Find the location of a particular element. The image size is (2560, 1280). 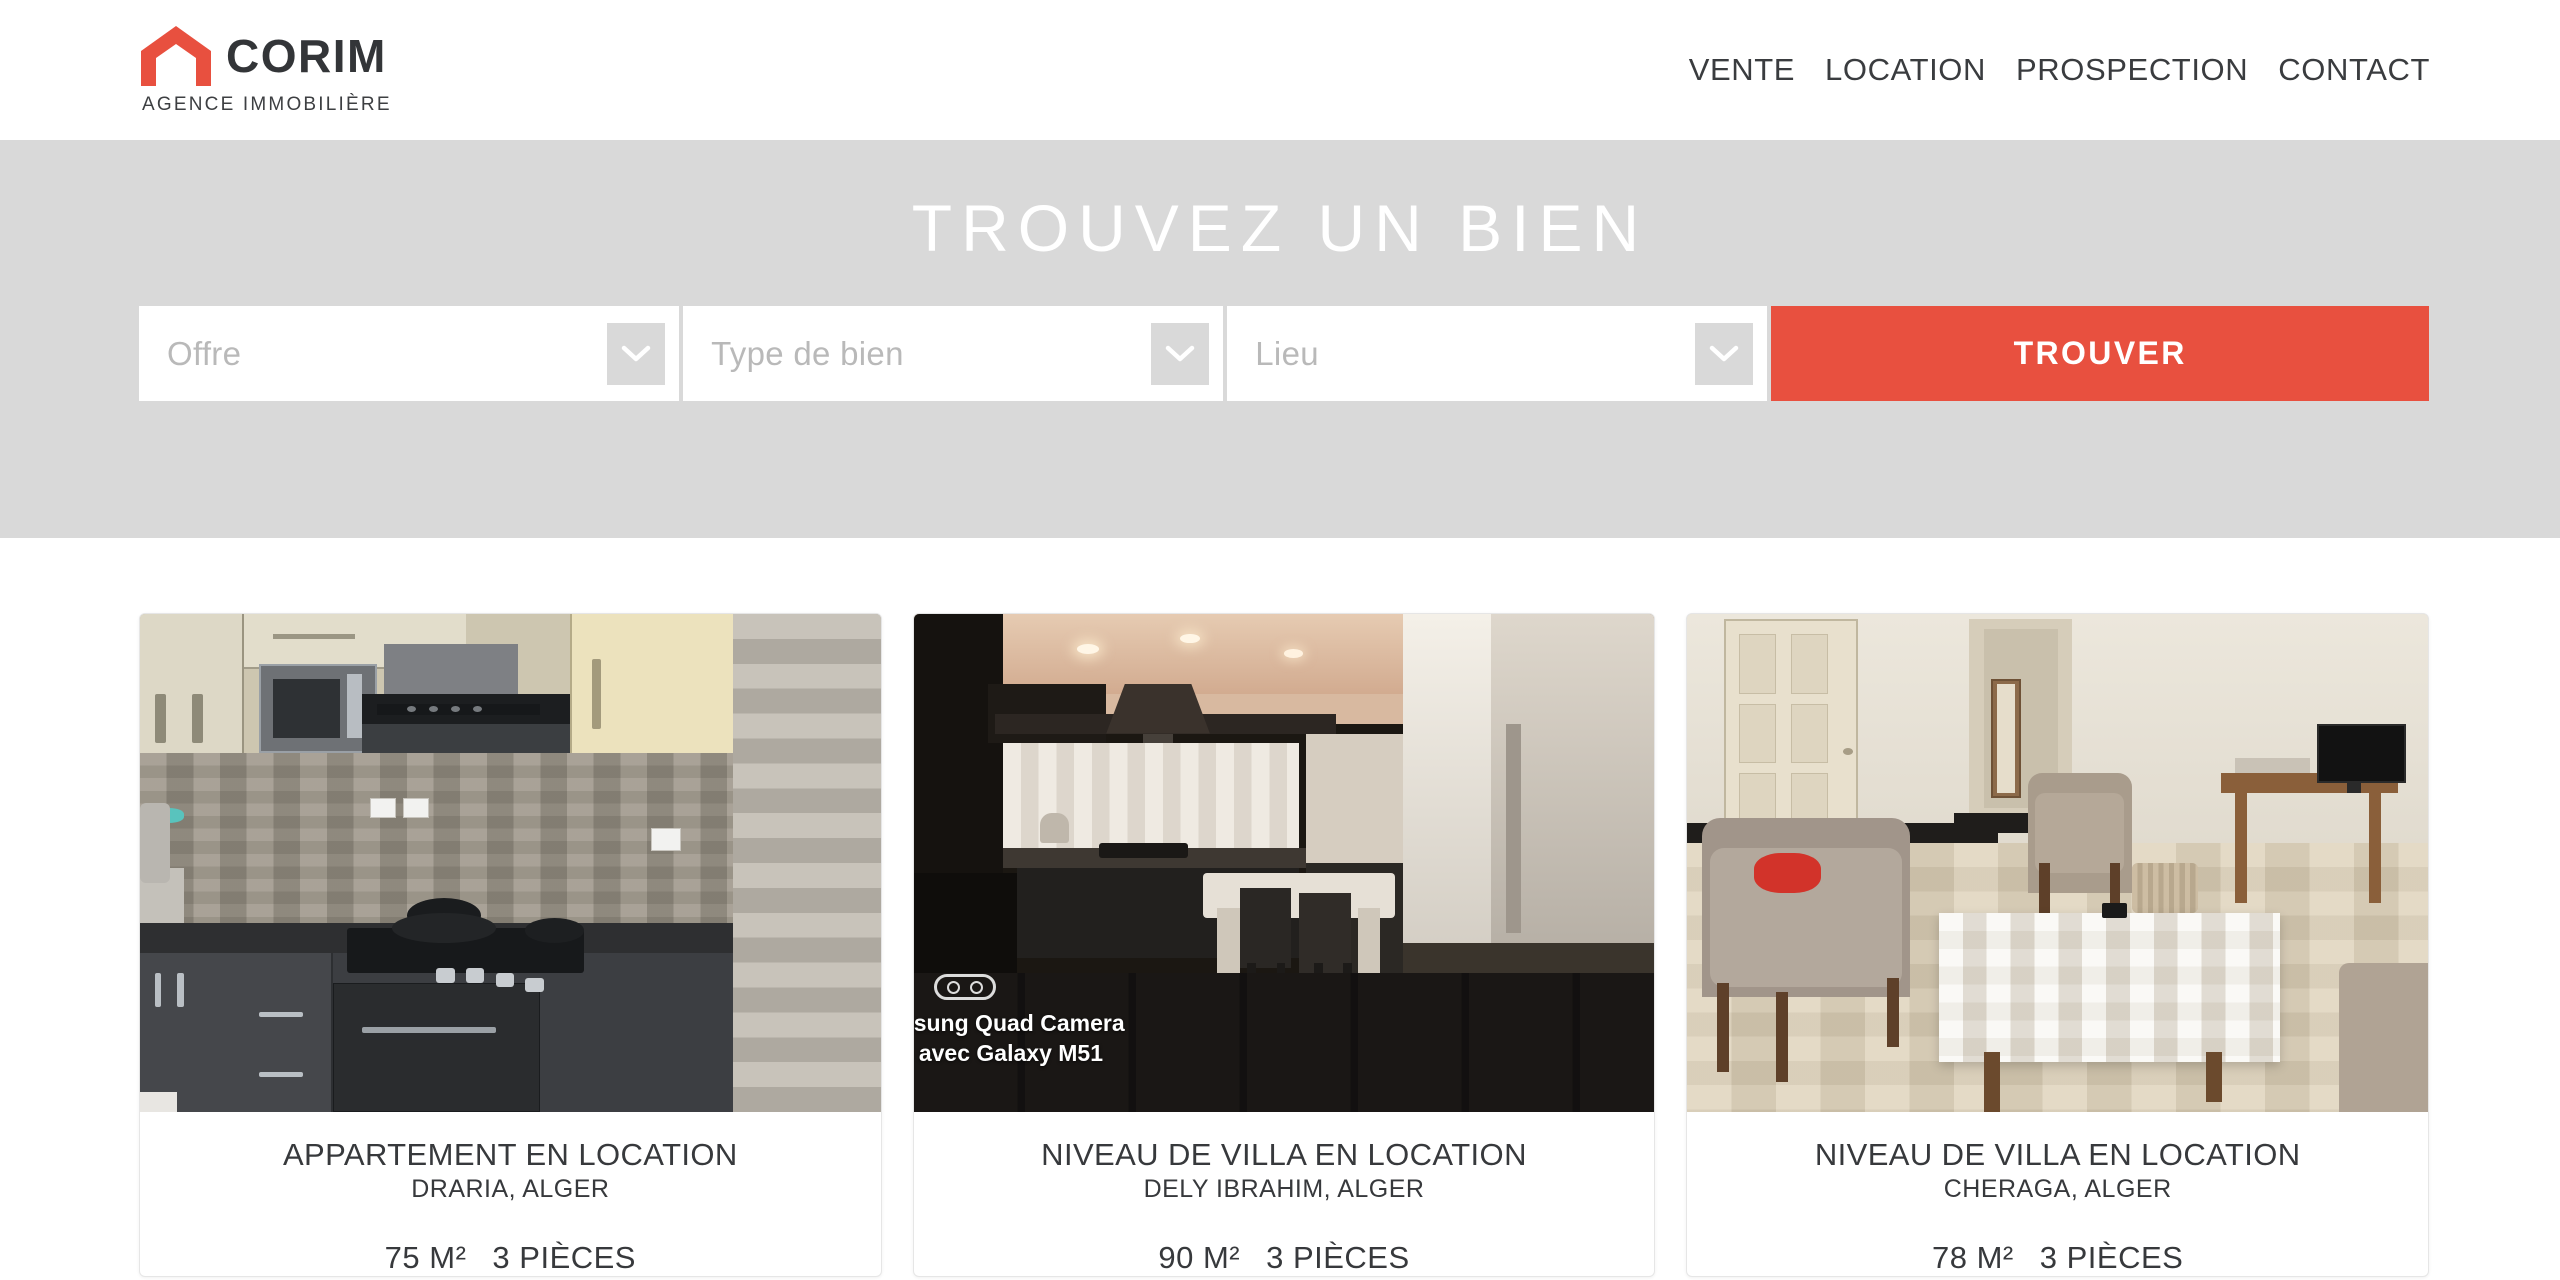

main-navigation: VENTE LOCATION PROSPECTION CONTACT is located at coordinates (2059, 70).